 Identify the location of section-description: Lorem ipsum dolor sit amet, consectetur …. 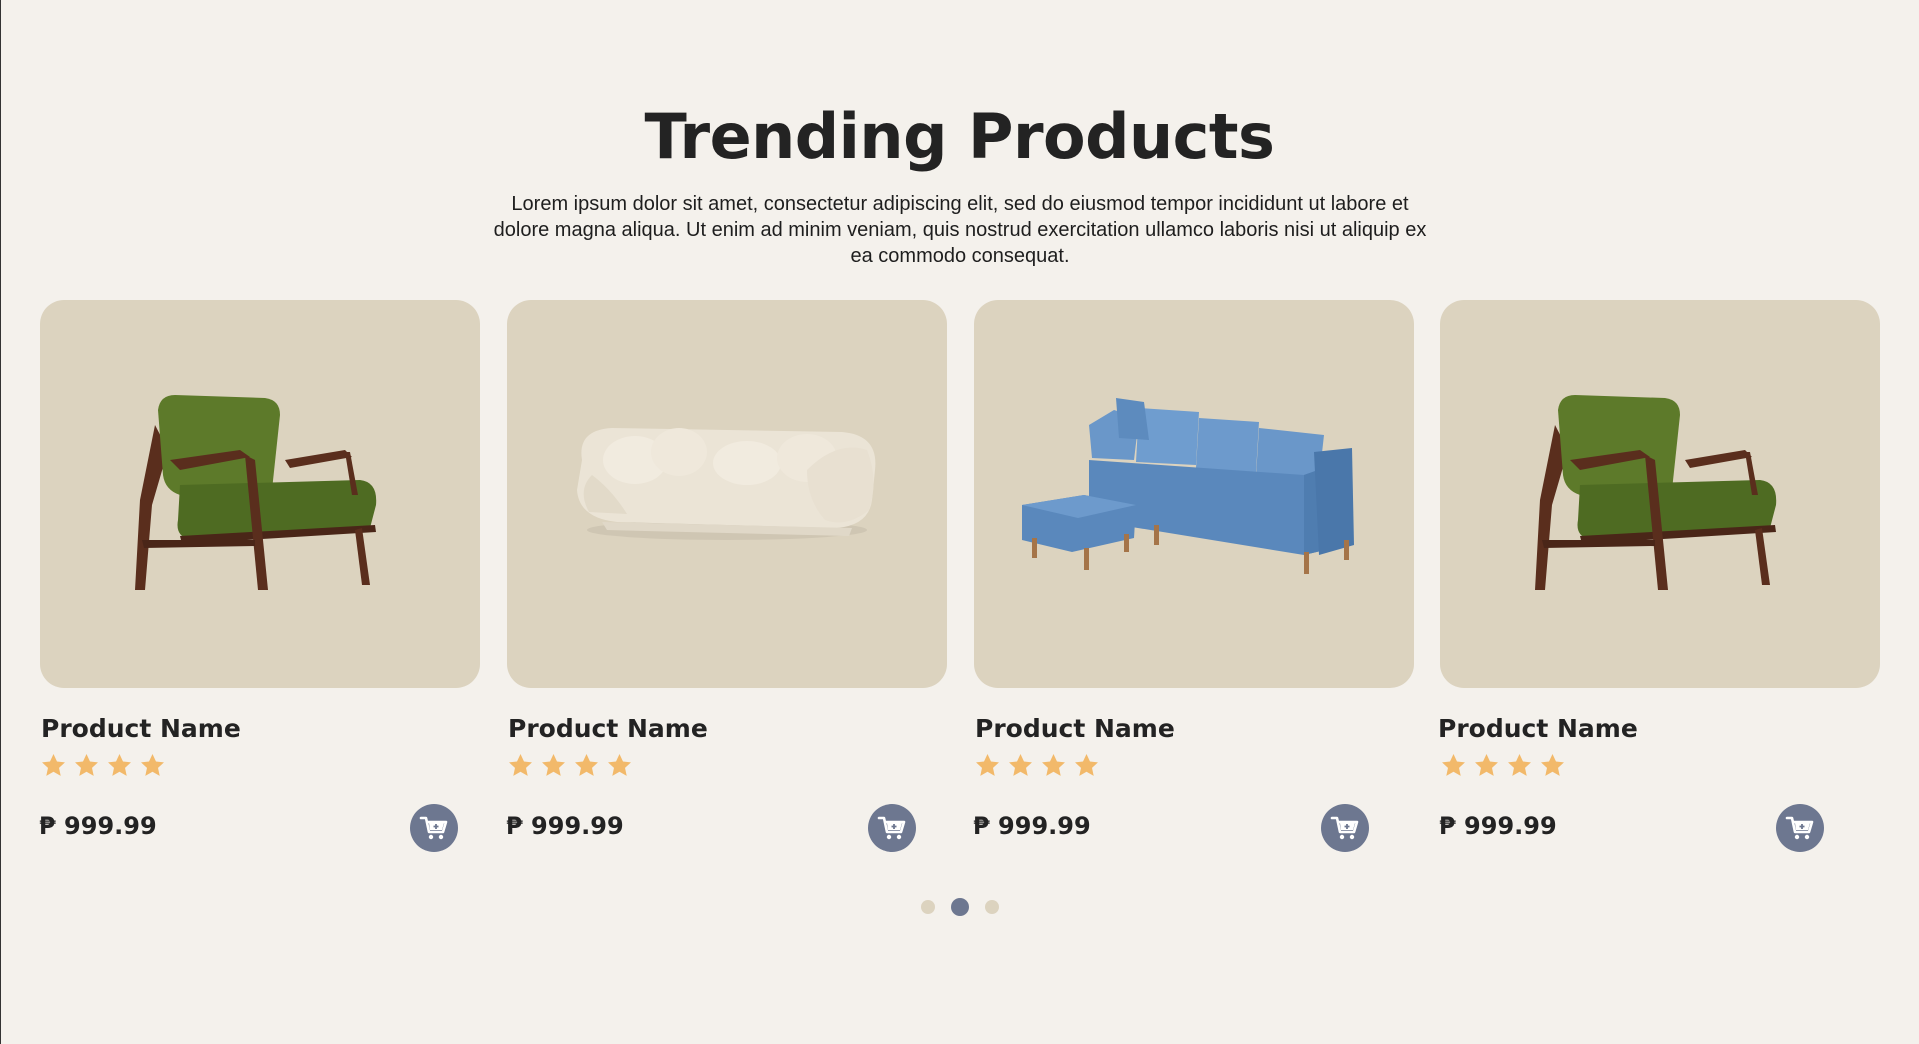
(960, 230).